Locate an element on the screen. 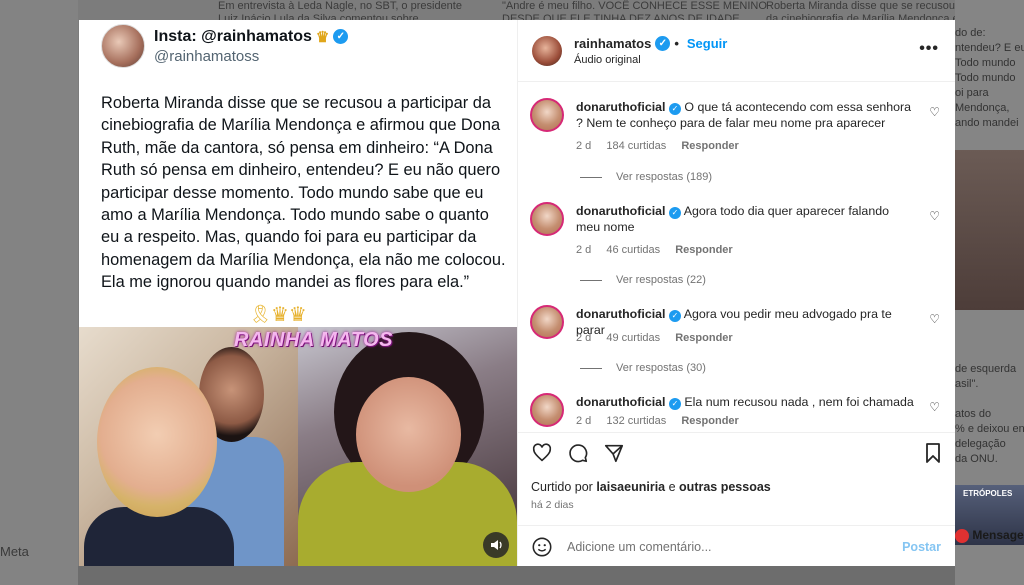 The width and height of the screenshot is (1024, 585). audio-mute-button is located at coordinates (496, 545).